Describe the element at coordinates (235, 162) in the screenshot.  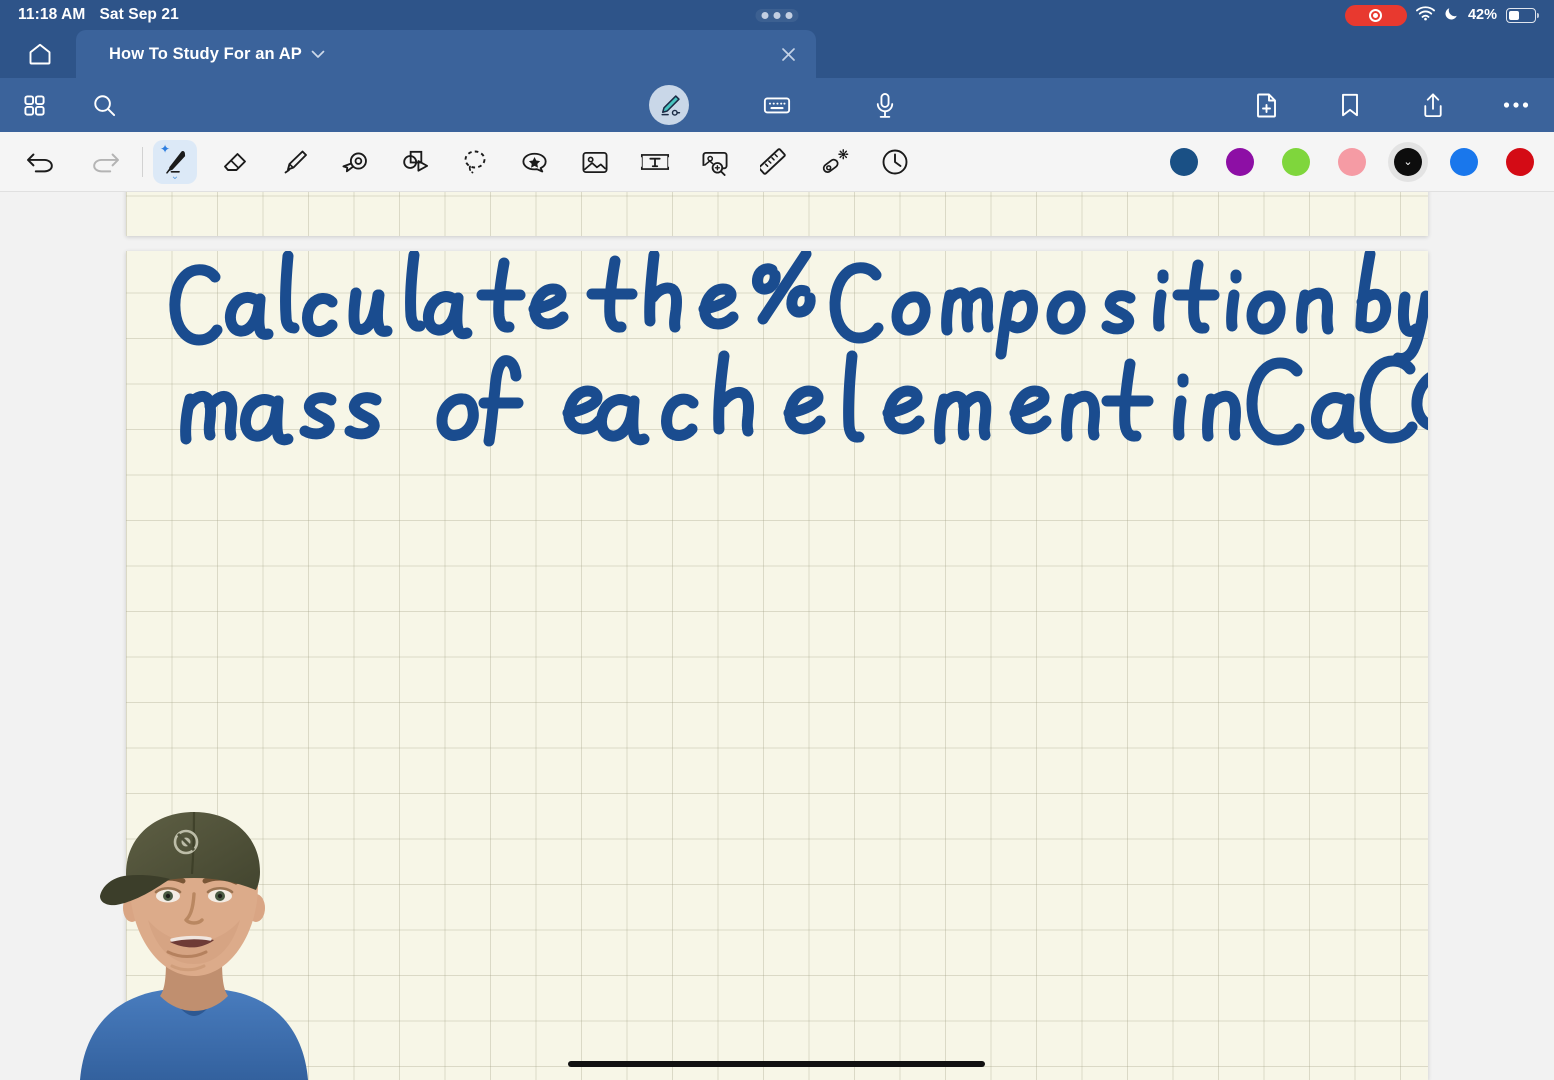
I see `eraser-tool-icon` at that location.